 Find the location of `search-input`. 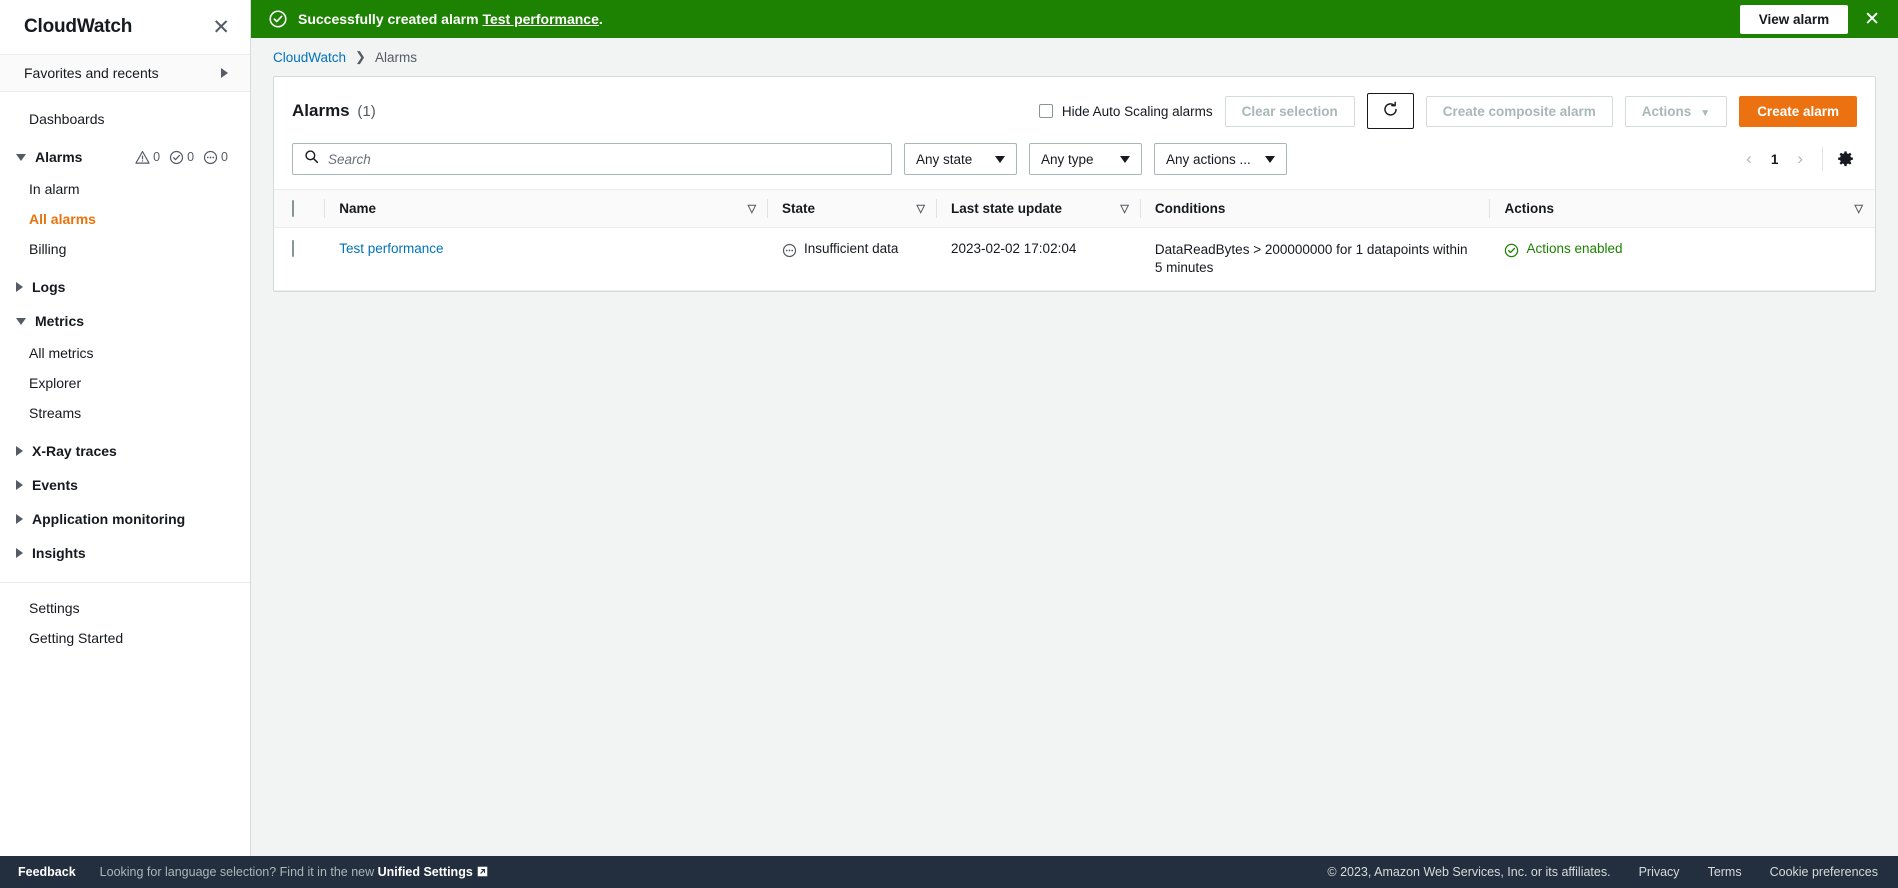

search-input is located at coordinates (604, 159).